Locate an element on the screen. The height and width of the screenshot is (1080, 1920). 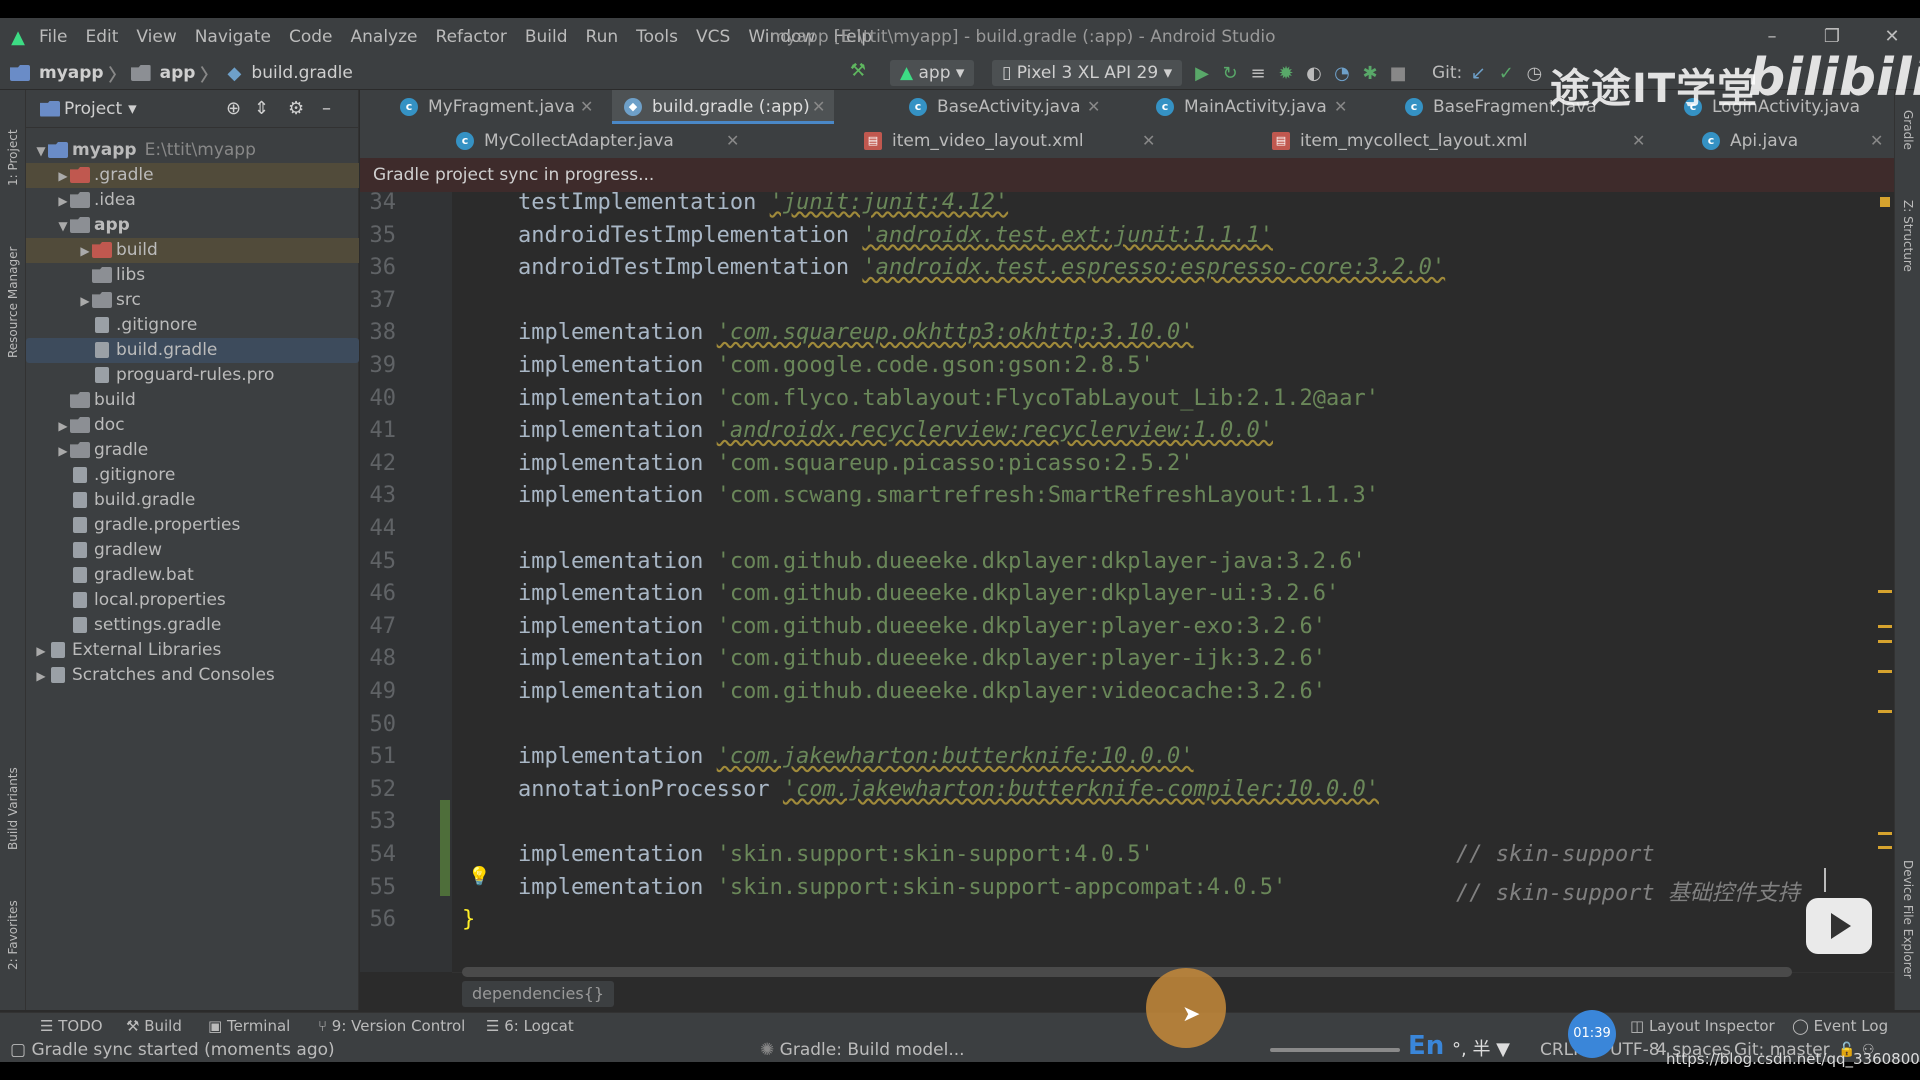
ime-indicator: En is located at coordinates (1426, 1046).